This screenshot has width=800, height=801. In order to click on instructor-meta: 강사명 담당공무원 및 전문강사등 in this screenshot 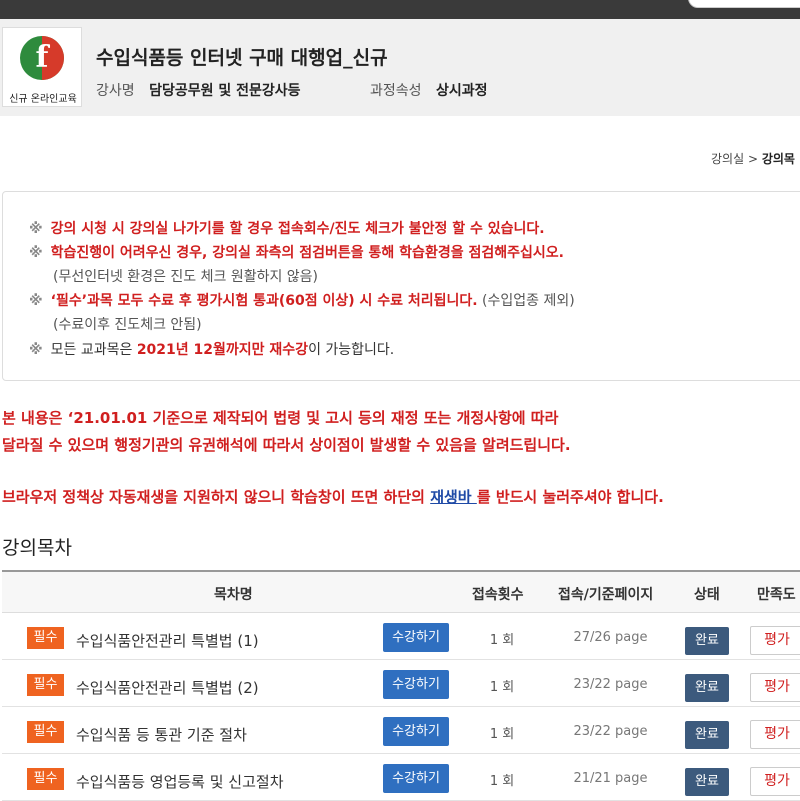, I will do `click(198, 90)`.